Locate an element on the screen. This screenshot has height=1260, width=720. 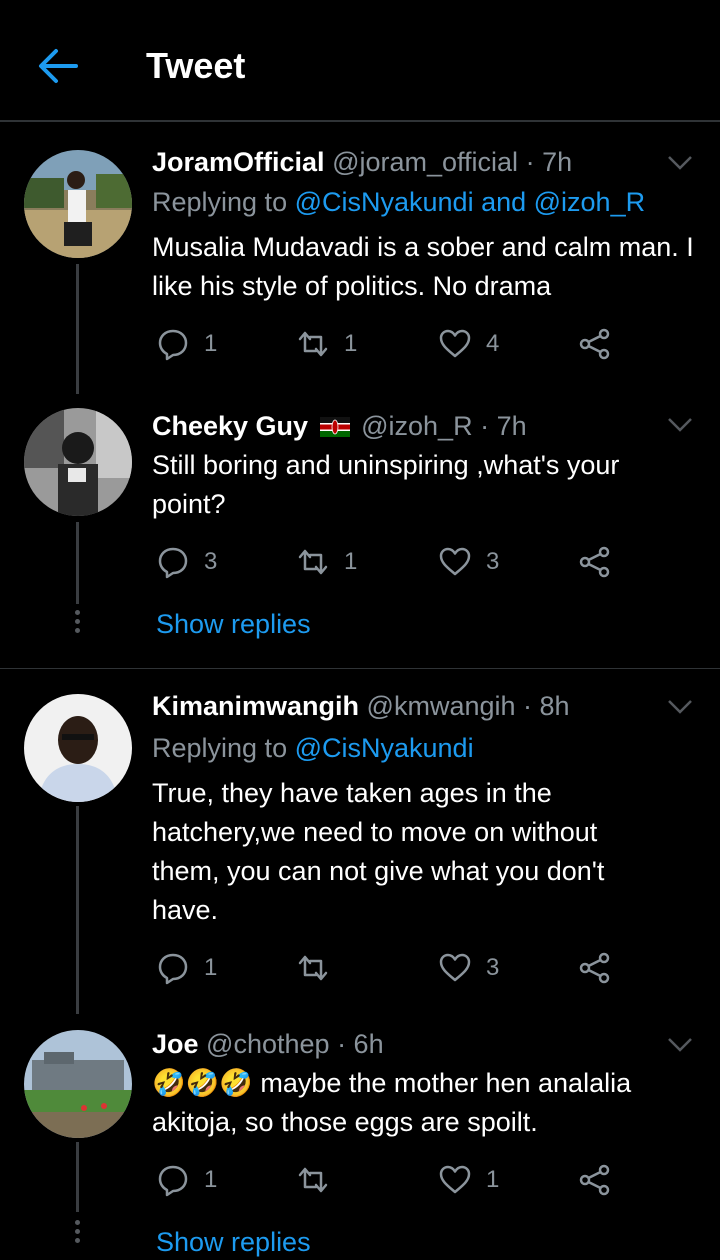
user-handle: @chothep is located at coordinates (268, 1044).